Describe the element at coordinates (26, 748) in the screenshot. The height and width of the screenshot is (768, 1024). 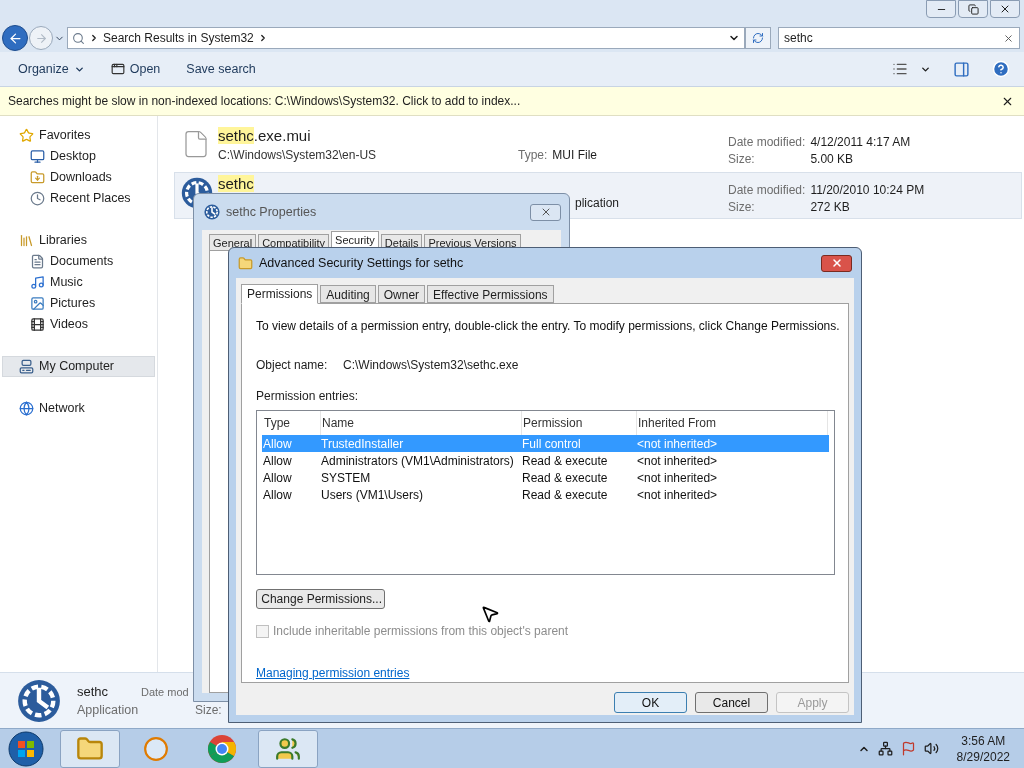
I see `start-button` at that location.